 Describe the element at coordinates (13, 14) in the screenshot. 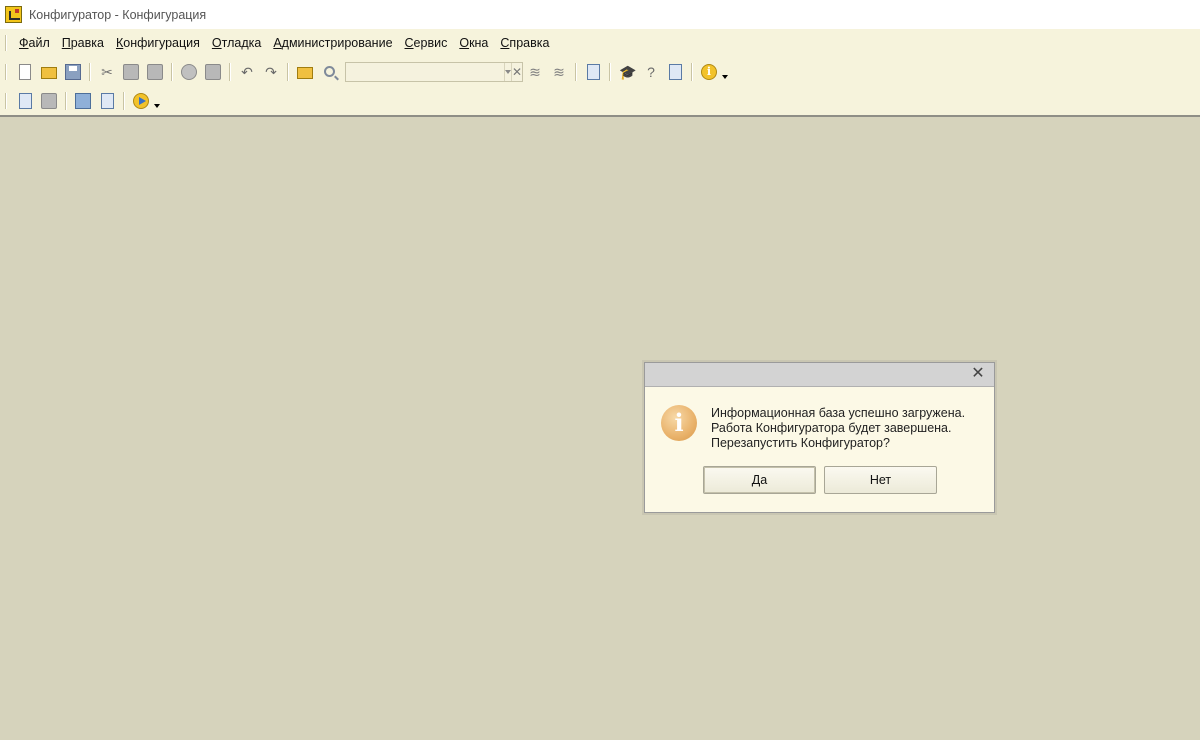

I see `app-icon` at that location.